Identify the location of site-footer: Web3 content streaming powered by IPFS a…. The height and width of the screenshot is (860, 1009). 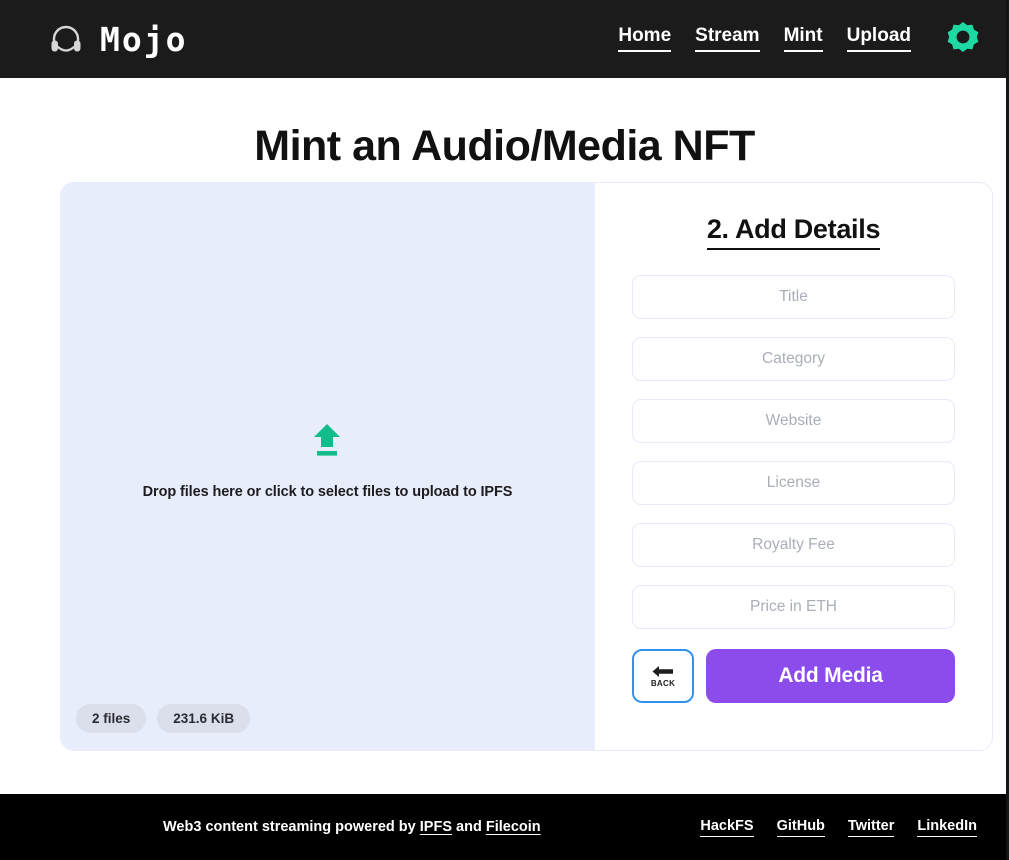
(504, 827).